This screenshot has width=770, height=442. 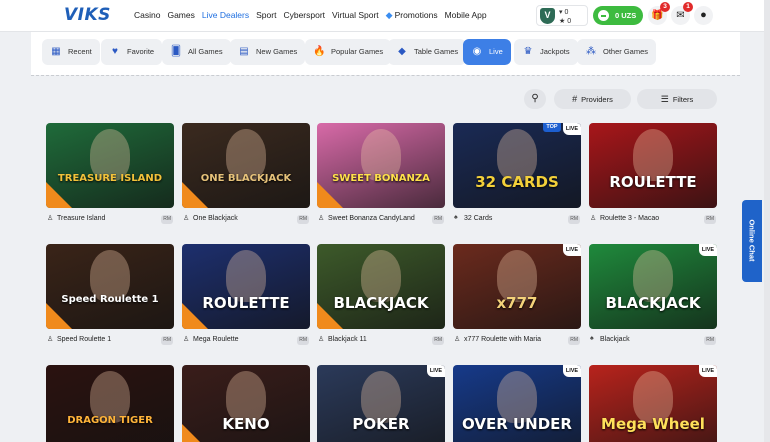 I want to click on game-name: 32 Cards, so click(x=478, y=218).